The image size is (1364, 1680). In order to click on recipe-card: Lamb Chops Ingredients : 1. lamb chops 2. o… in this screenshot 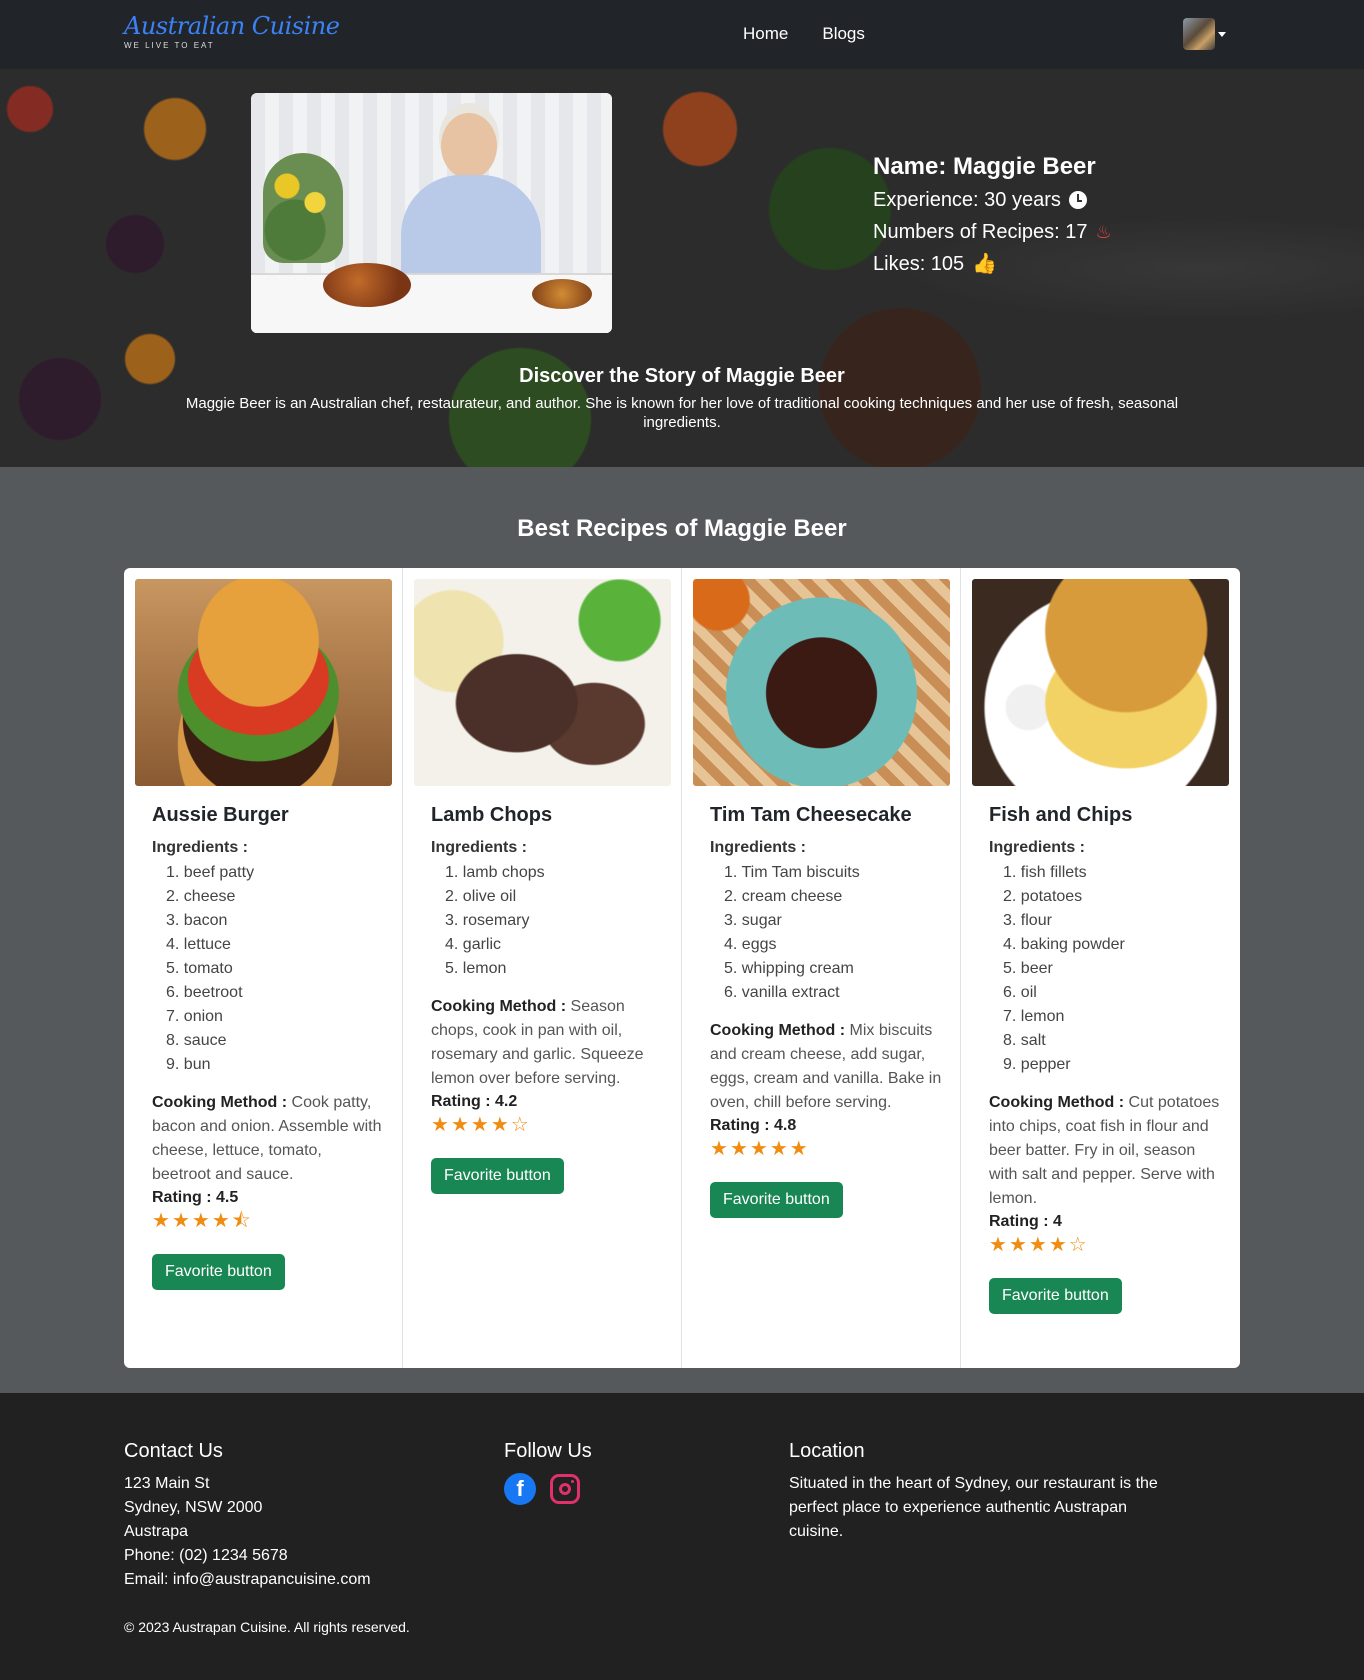, I will do `click(542, 968)`.